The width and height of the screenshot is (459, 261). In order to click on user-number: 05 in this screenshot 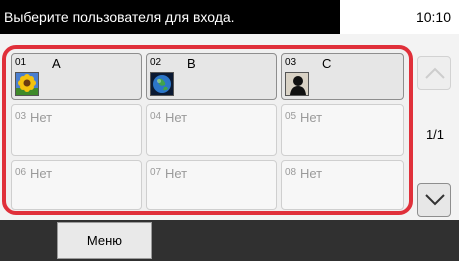, I will do `click(291, 116)`.